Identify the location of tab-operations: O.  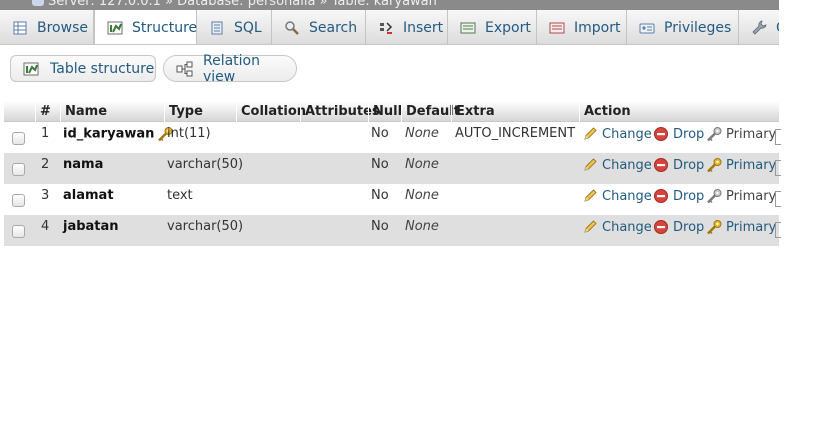
(759, 27).